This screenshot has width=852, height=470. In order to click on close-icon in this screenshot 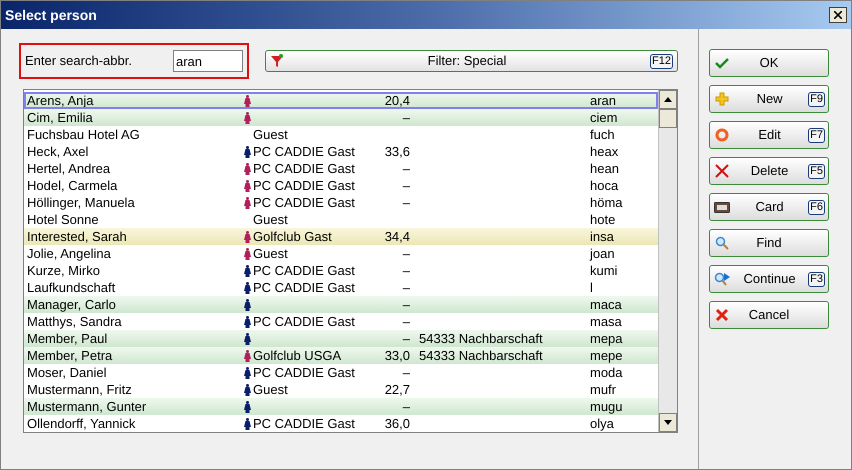, I will do `click(838, 15)`.